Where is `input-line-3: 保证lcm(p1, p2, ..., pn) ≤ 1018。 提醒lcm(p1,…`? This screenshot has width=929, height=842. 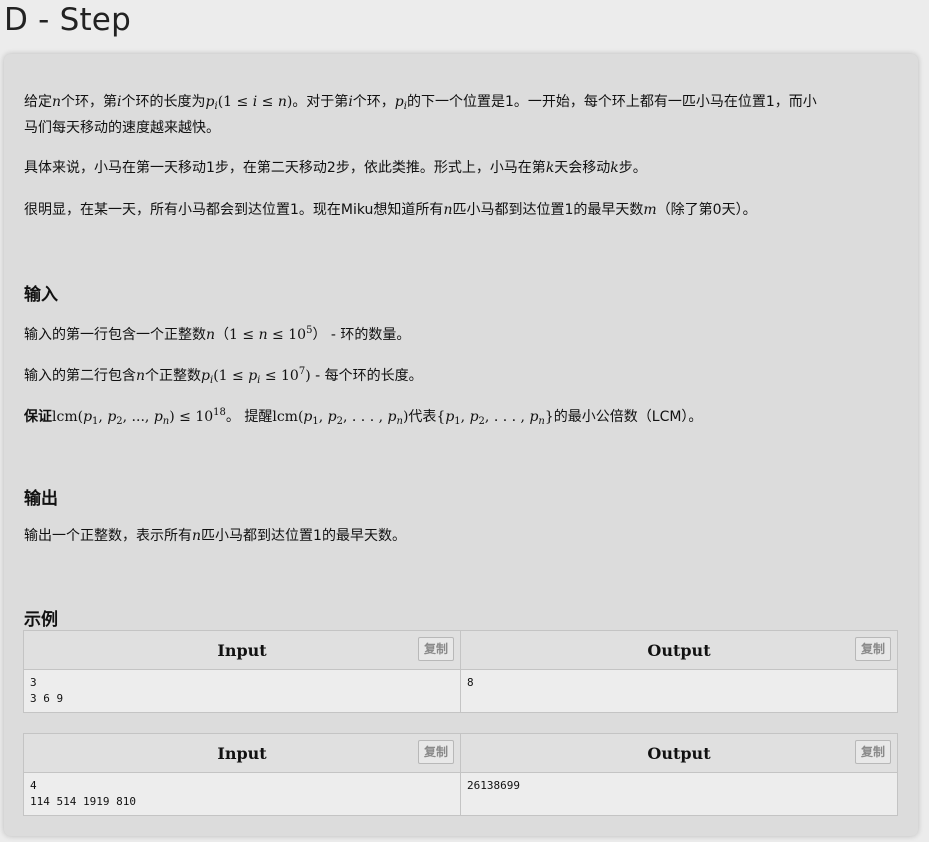
input-line-3: 保证lcm(p1, p2, ..., pn) ≤ 1018。 提醒lcm(p1,… is located at coordinates (363, 417).